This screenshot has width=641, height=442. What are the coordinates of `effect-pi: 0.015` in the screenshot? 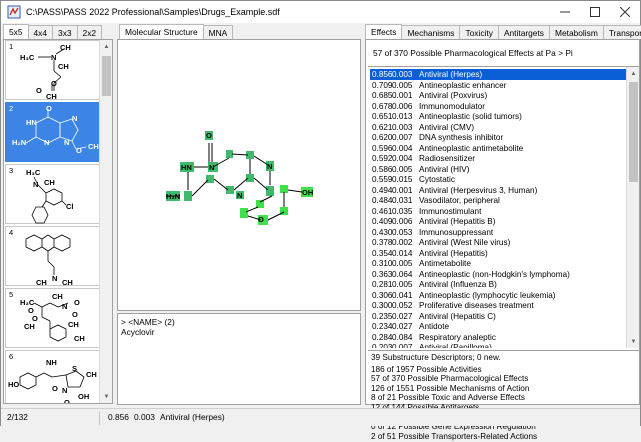 It's located at (402, 179).